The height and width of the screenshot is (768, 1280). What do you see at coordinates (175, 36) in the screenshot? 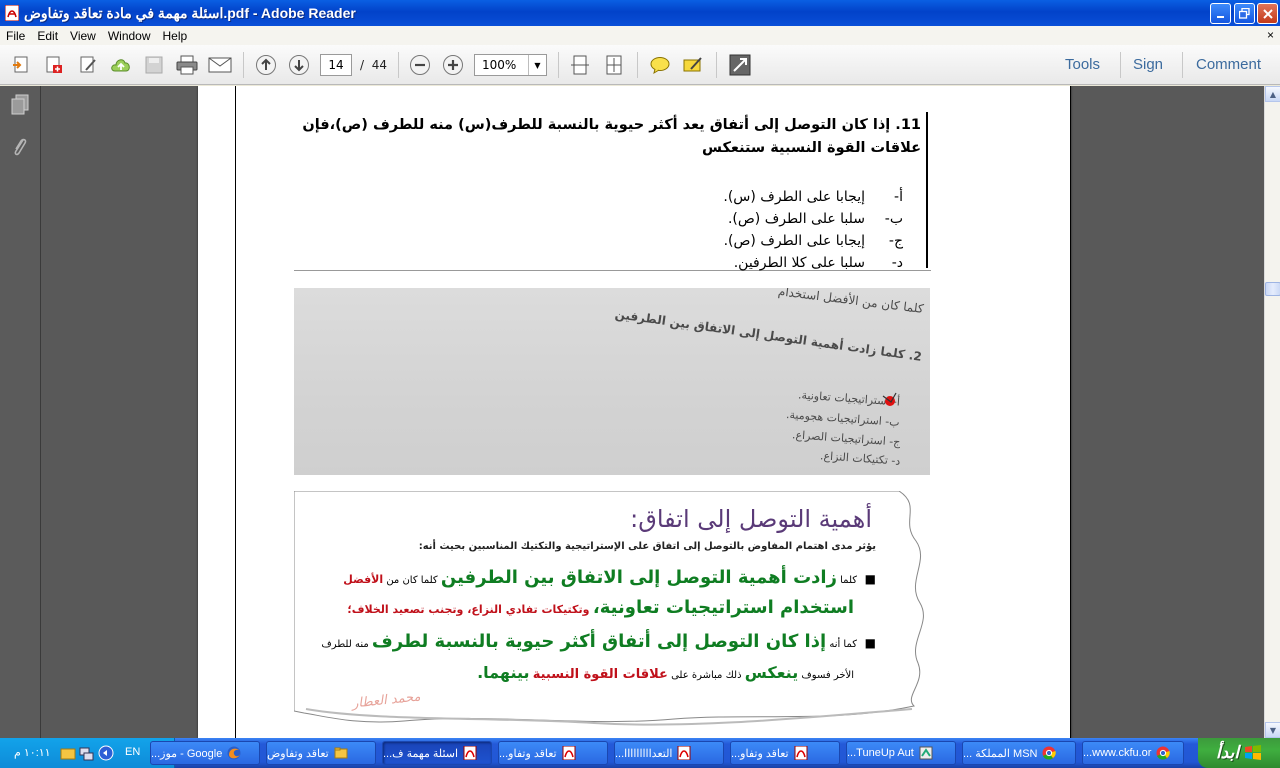
I see `menu-help: Help` at bounding box center [175, 36].